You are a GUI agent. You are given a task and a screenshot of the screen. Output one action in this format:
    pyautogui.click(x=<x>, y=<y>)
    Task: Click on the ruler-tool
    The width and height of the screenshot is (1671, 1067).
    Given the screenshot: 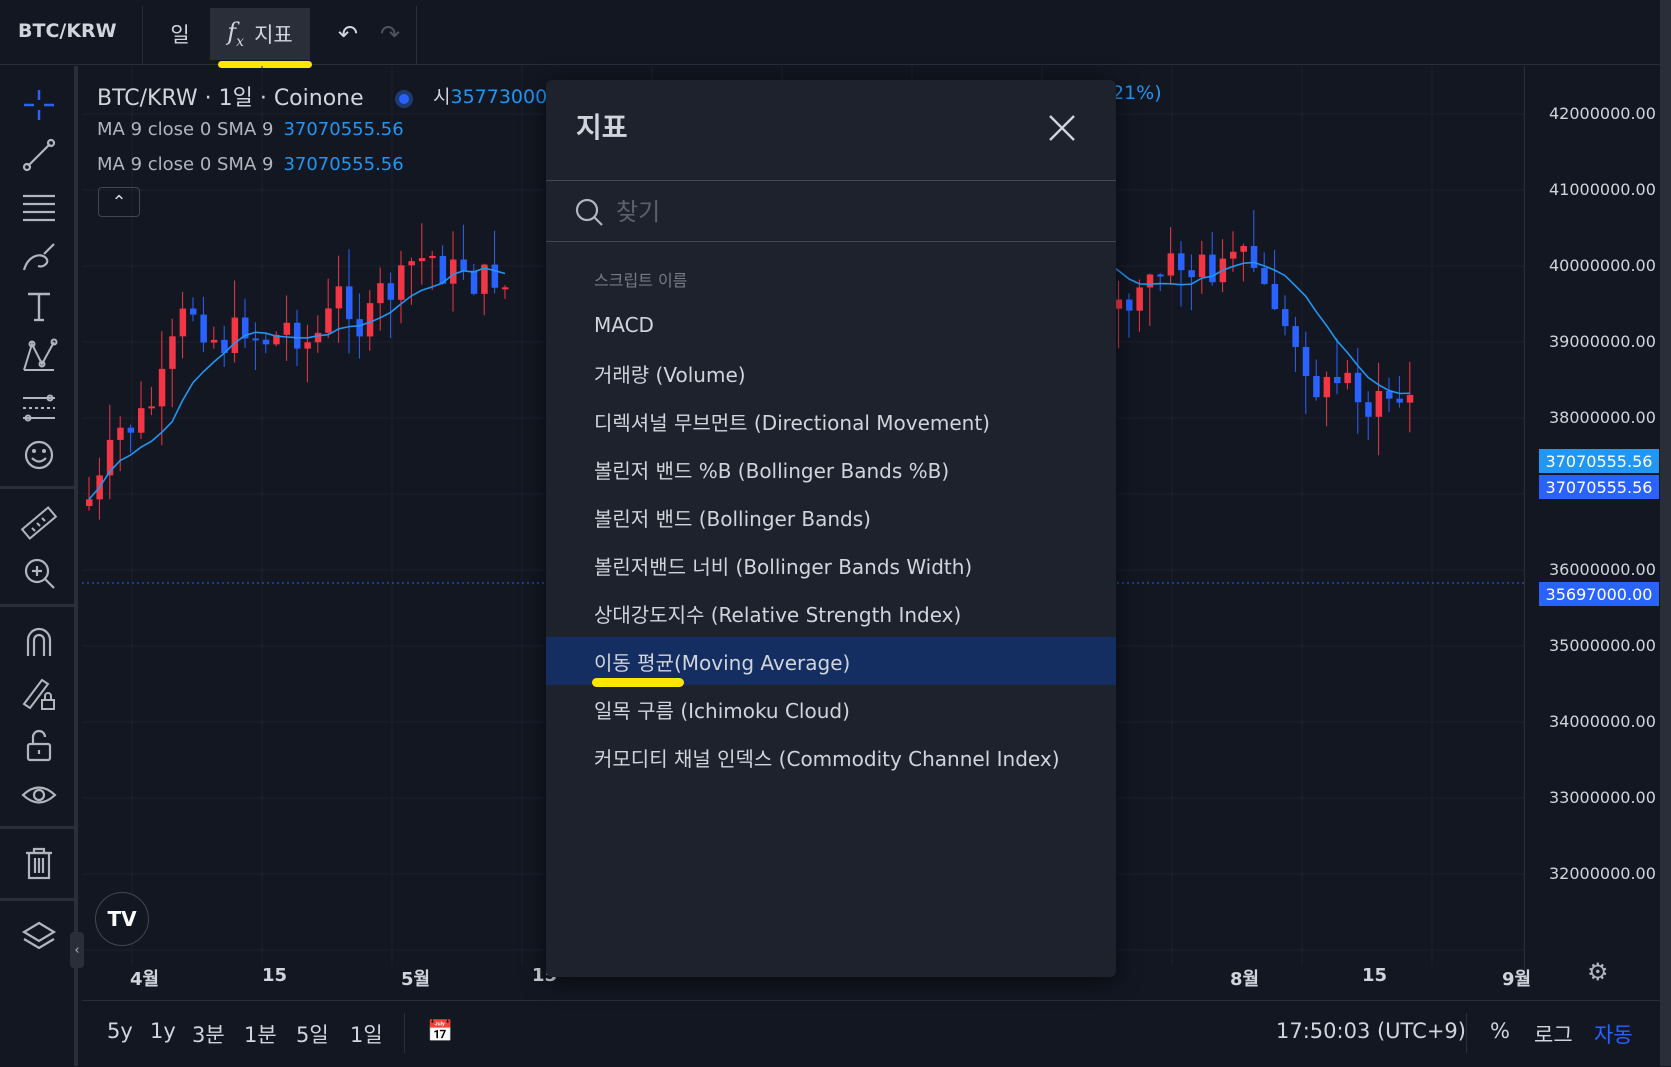 What is the action you would take?
    pyautogui.click(x=39, y=523)
    